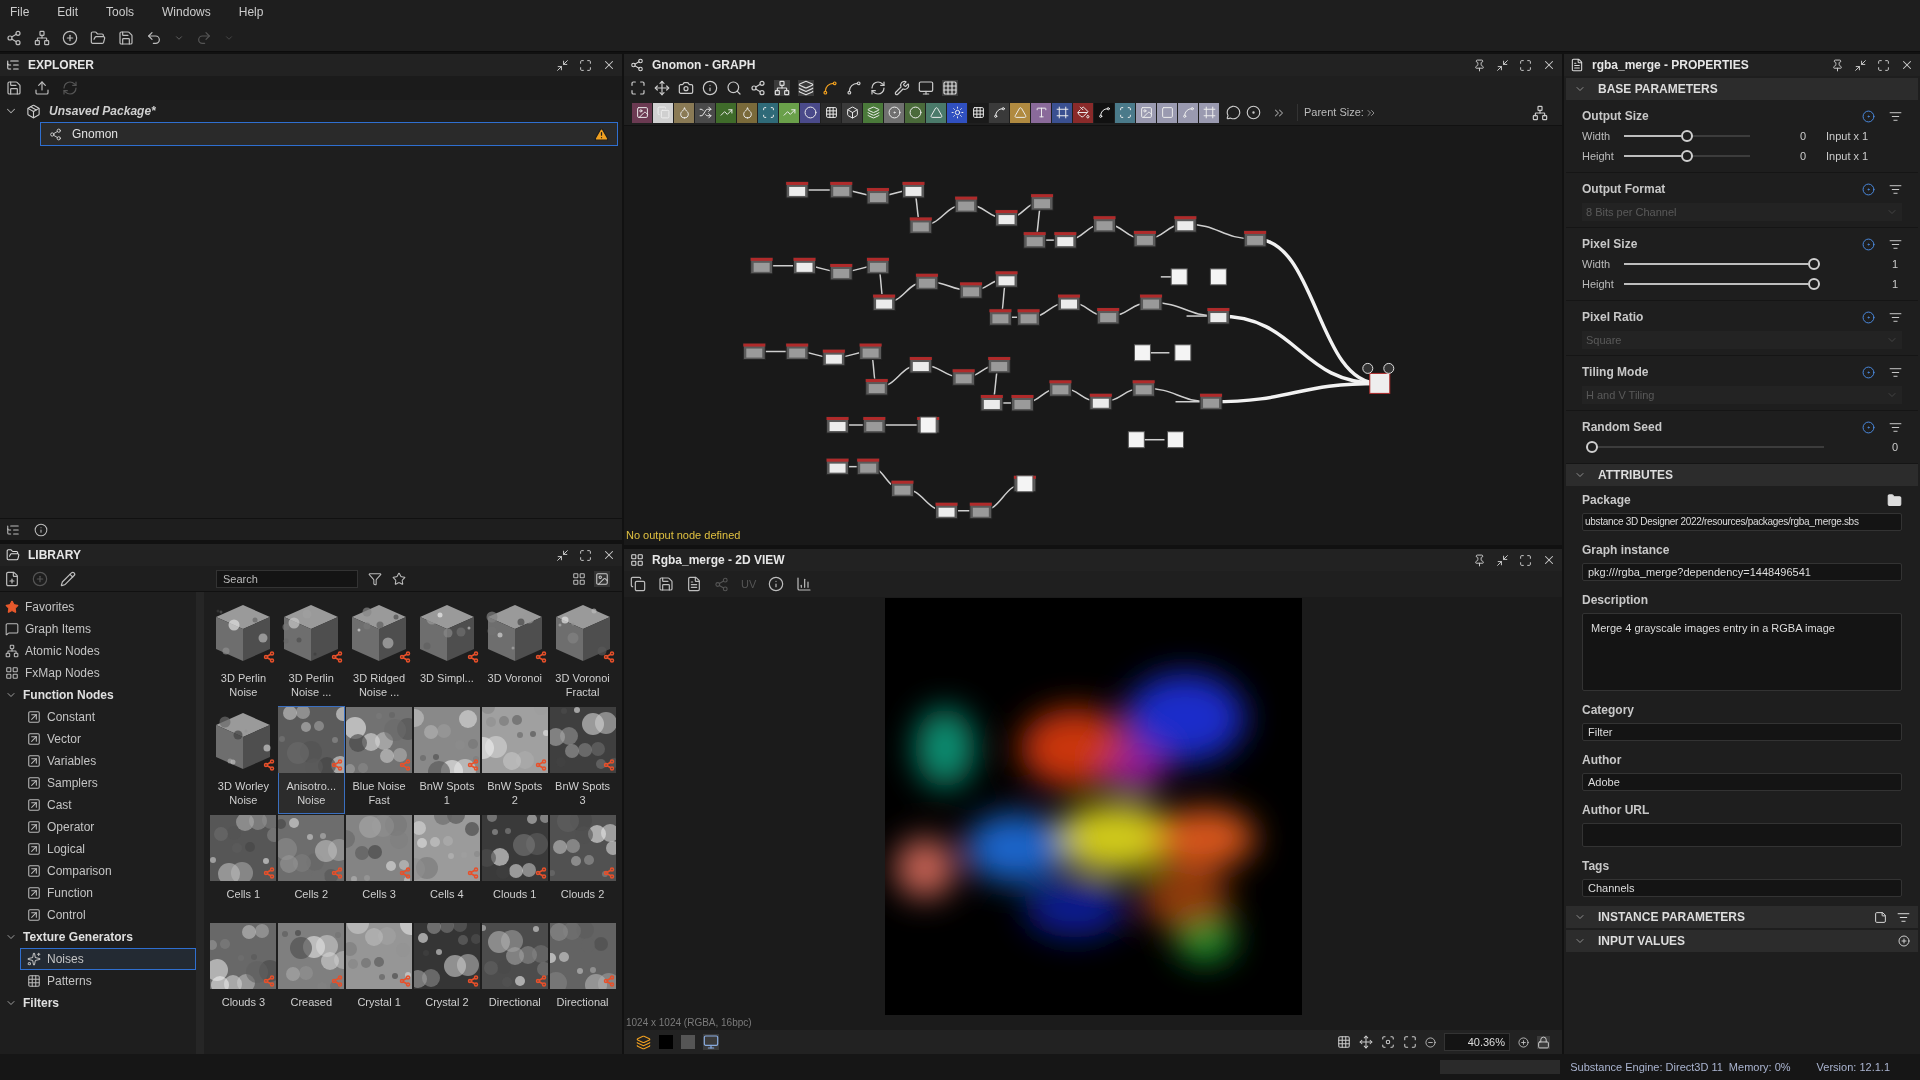 This screenshot has height=1080, width=1920. Describe the element at coordinates (98, 937) in the screenshot. I see `category-header: Texture Generators` at that location.